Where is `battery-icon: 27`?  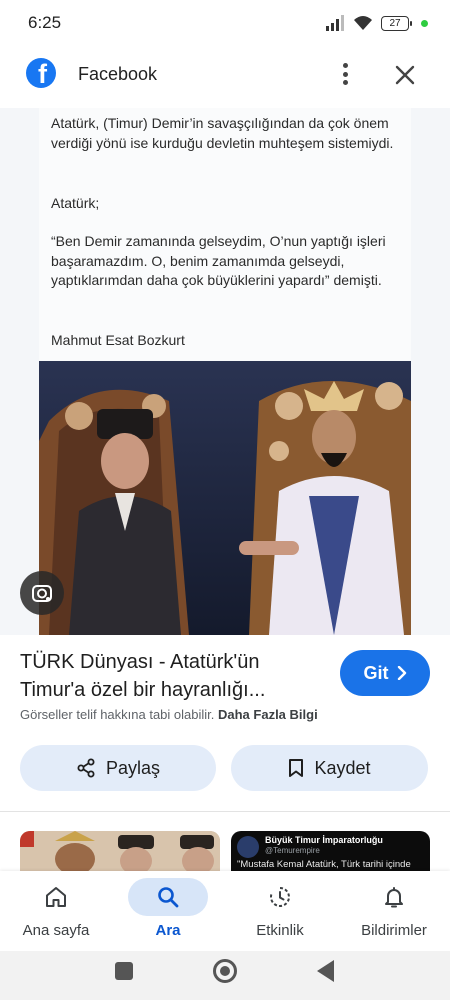 battery-icon: 27 is located at coordinates (396, 23).